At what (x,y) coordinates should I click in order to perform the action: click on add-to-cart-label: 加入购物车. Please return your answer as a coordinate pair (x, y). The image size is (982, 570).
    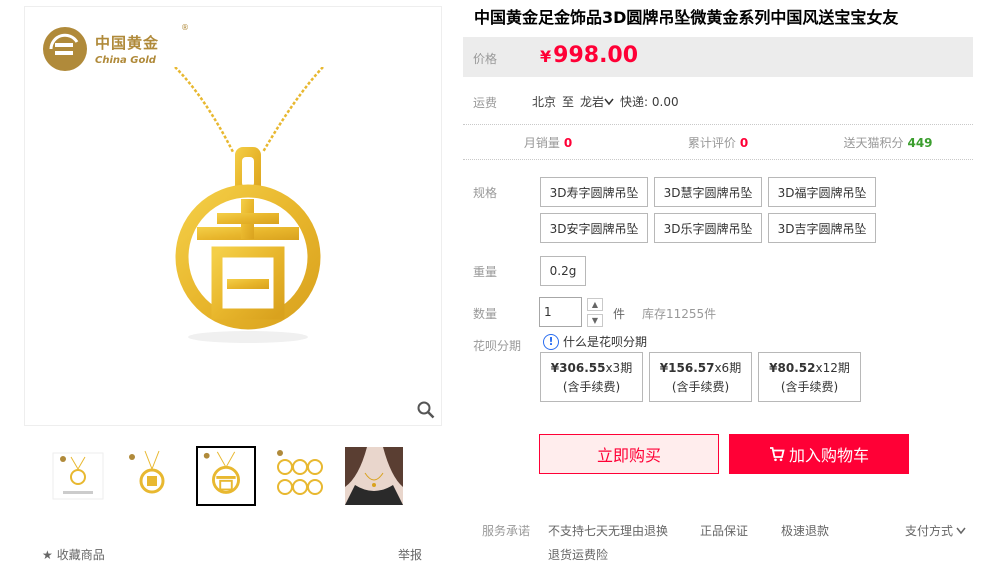
    Looking at the image, I should click on (828, 455).